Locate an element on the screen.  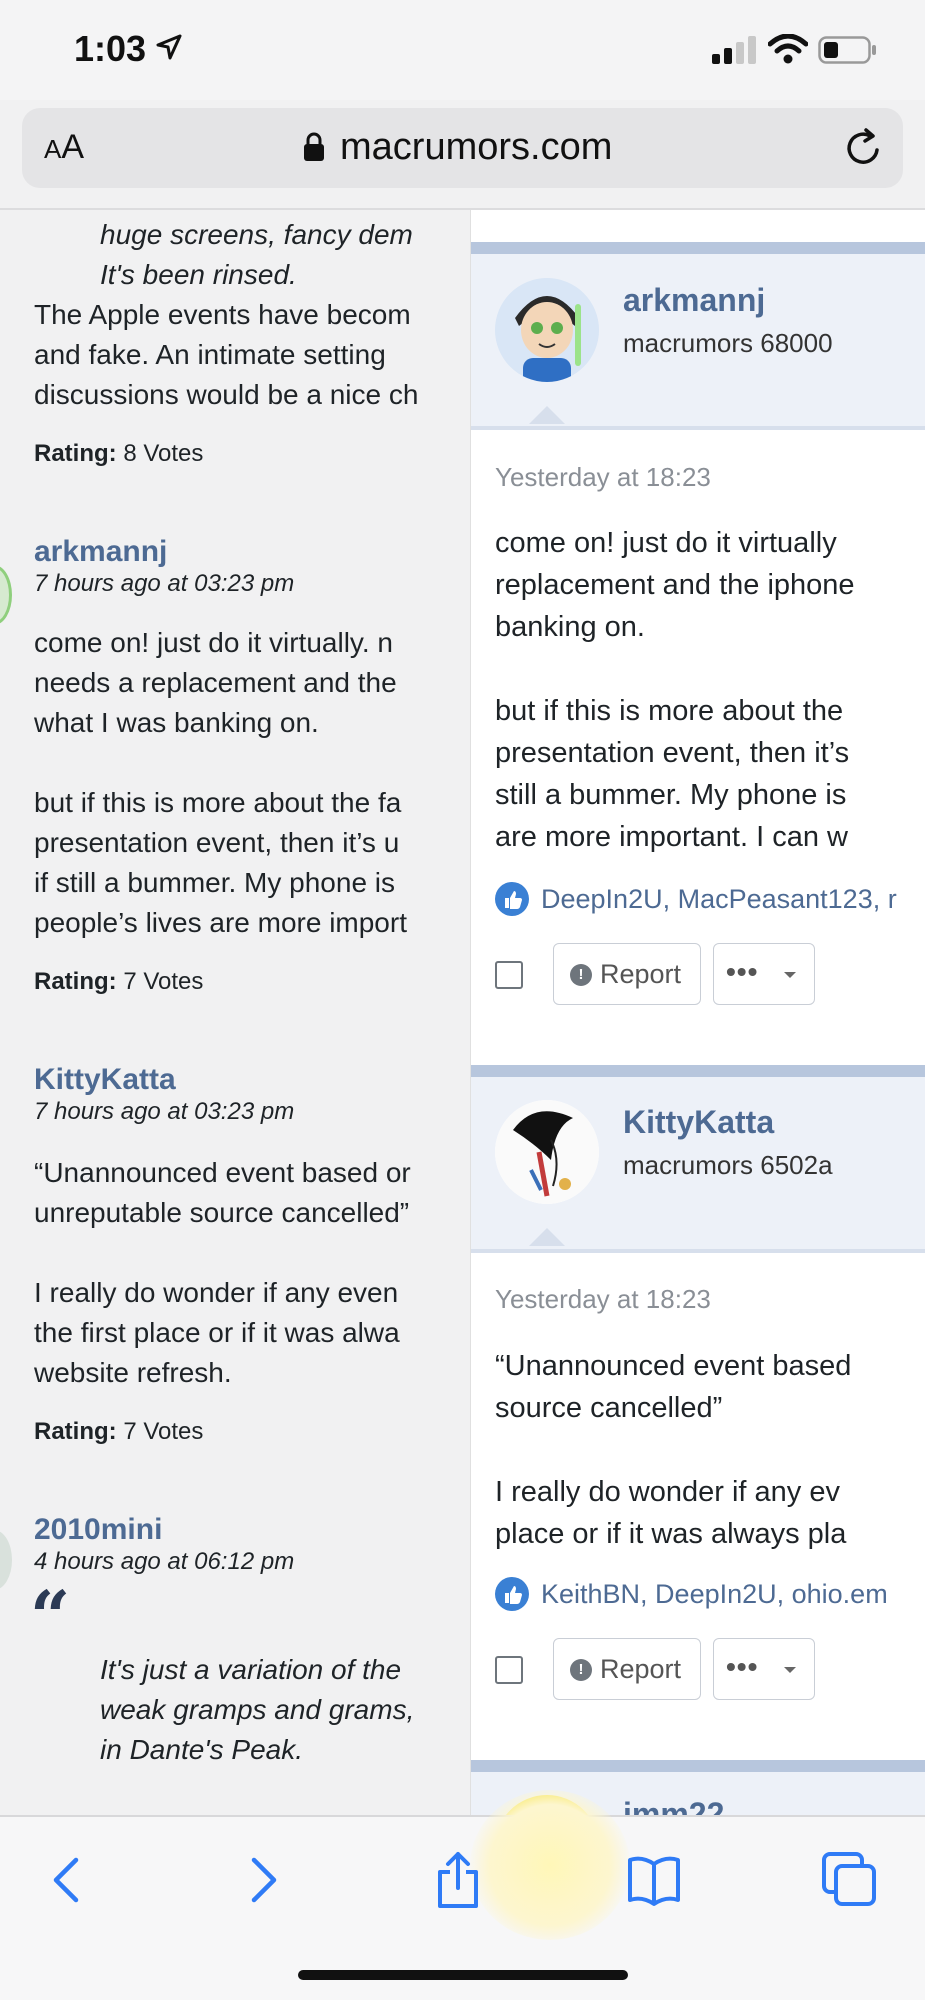
likes-names: KeithBN, DeepIn2U, ohio.em is located at coordinates (714, 1594).